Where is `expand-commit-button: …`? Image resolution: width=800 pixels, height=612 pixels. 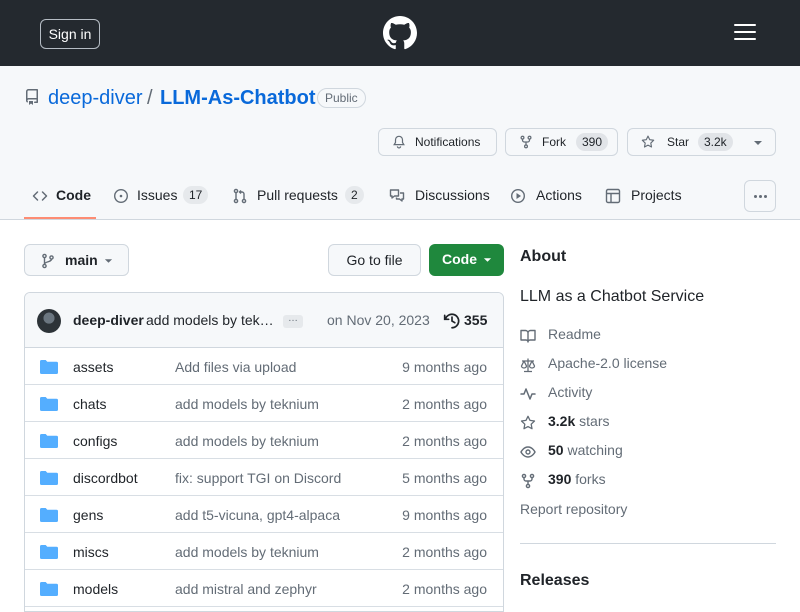
expand-commit-button: … is located at coordinates (293, 321).